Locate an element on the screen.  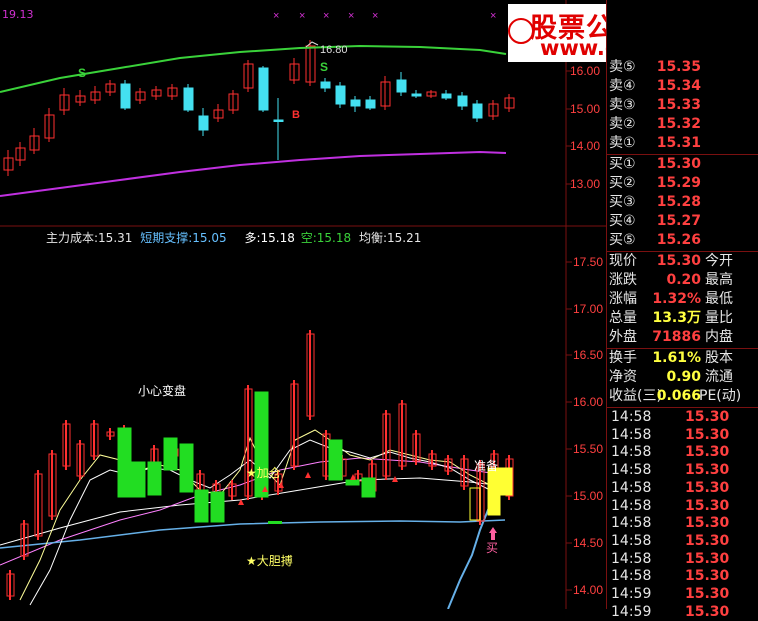
lower-axis-label: 15.00 is located at coordinates (588, 496).